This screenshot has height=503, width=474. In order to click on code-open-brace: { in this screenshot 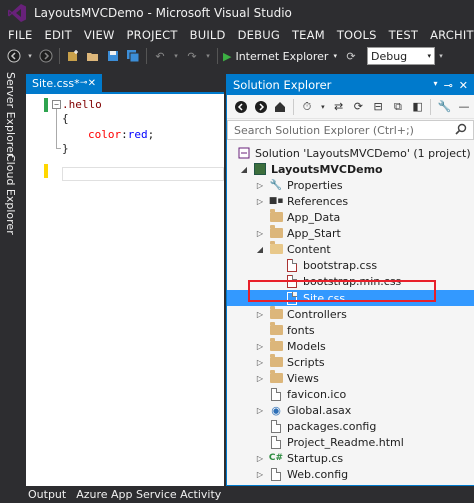, I will do `click(65, 118)`.